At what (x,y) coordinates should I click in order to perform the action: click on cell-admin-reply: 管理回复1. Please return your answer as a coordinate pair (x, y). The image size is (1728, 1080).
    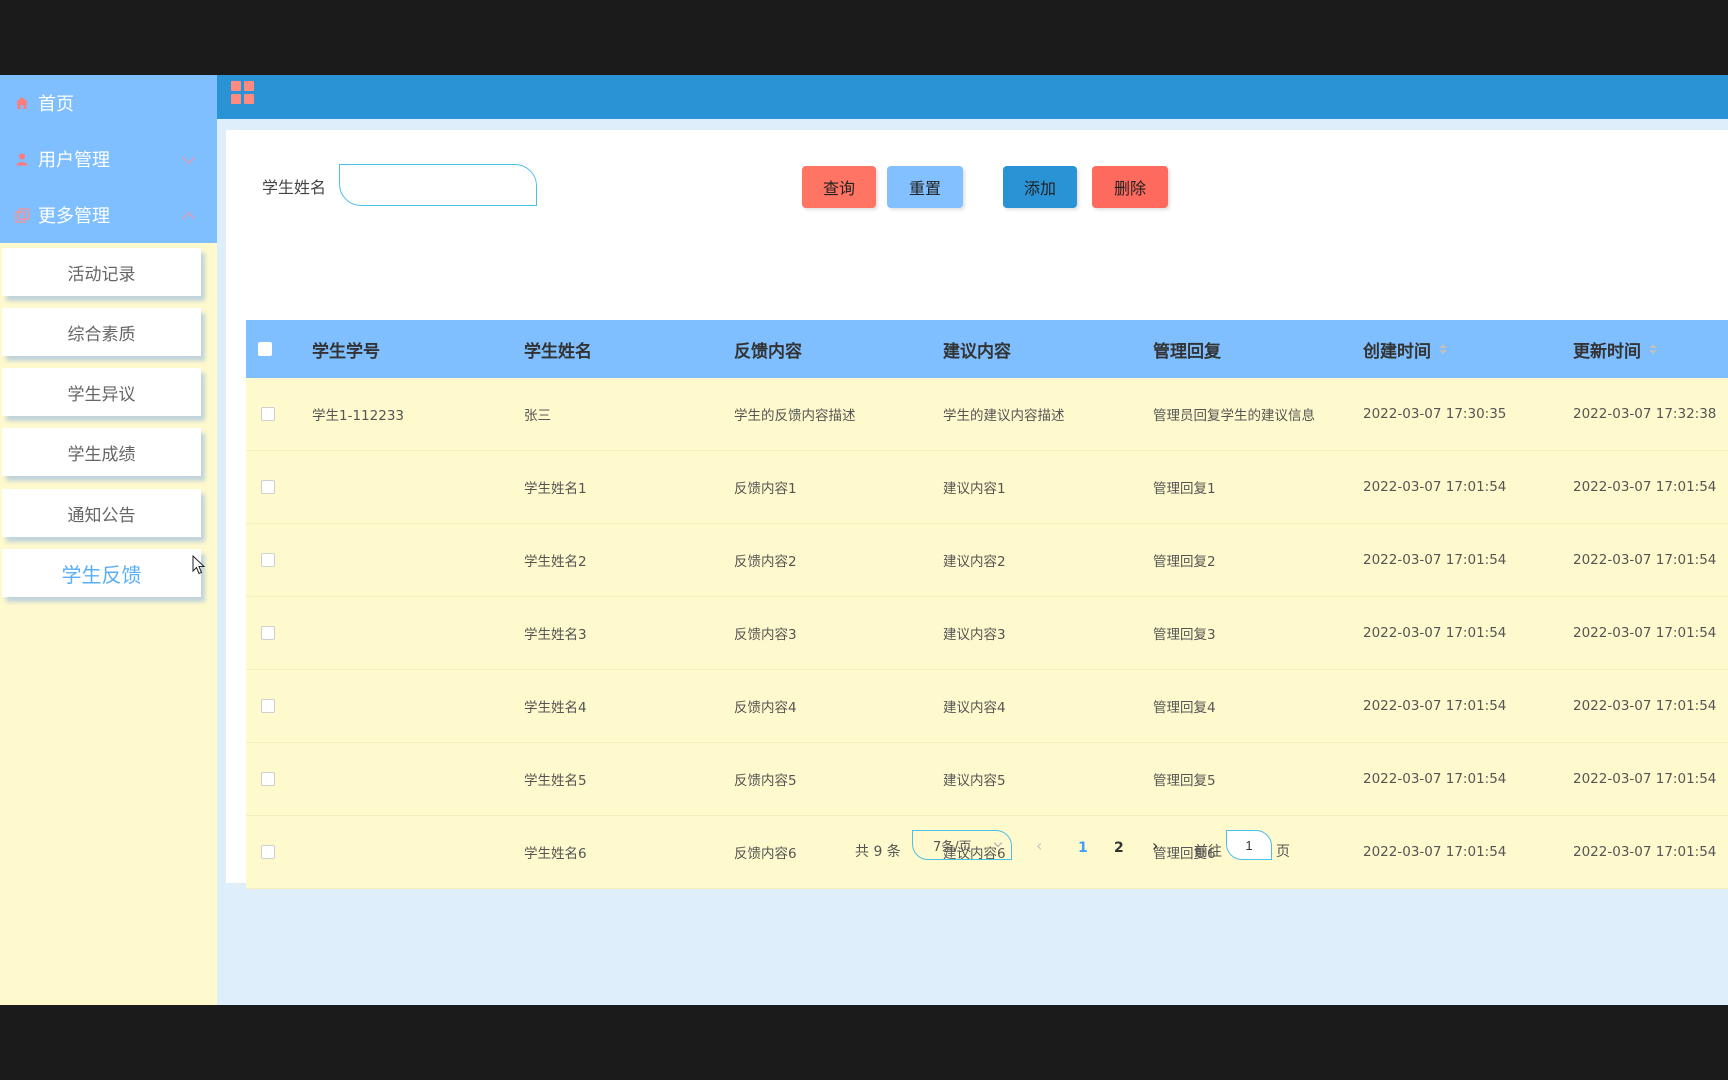
    Looking at the image, I should click on (1184, 489).